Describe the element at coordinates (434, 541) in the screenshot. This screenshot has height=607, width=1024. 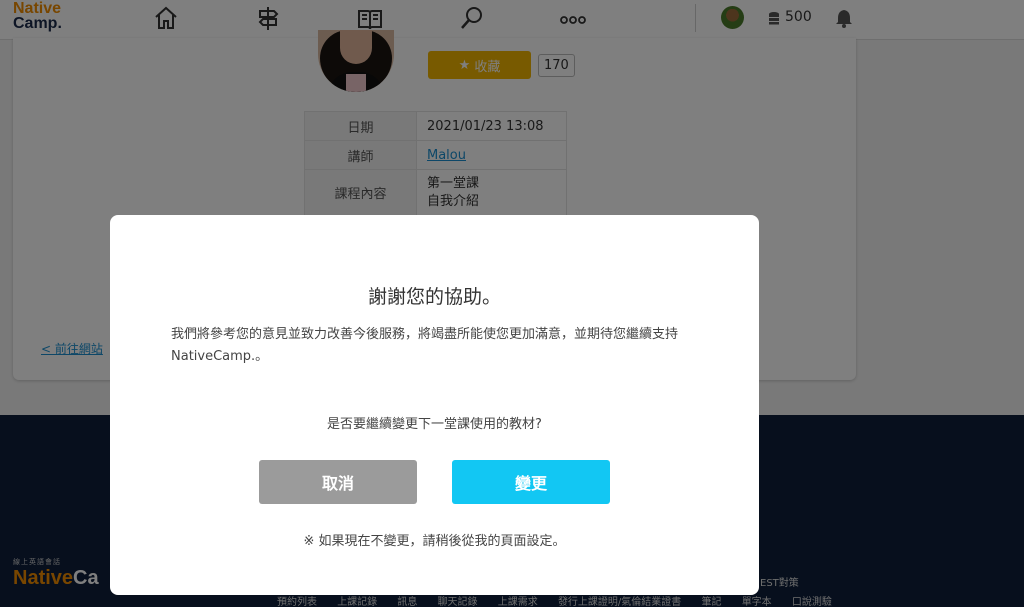
I see `dialog-note: ※ 如果現在不變更，請稍後從我的頁面設定。` at that location.